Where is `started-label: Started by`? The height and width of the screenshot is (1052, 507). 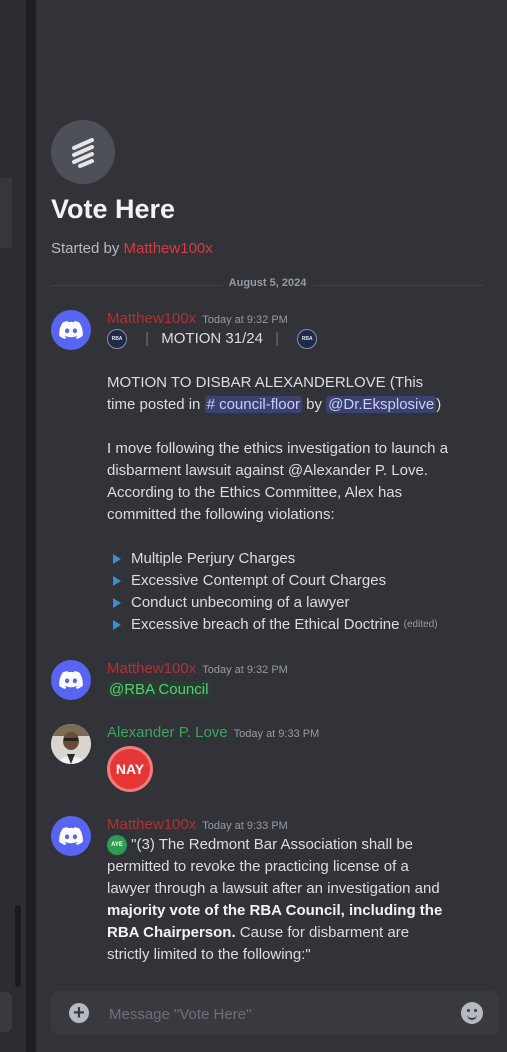 started-label: Started by is located at coordinates (87, 248).